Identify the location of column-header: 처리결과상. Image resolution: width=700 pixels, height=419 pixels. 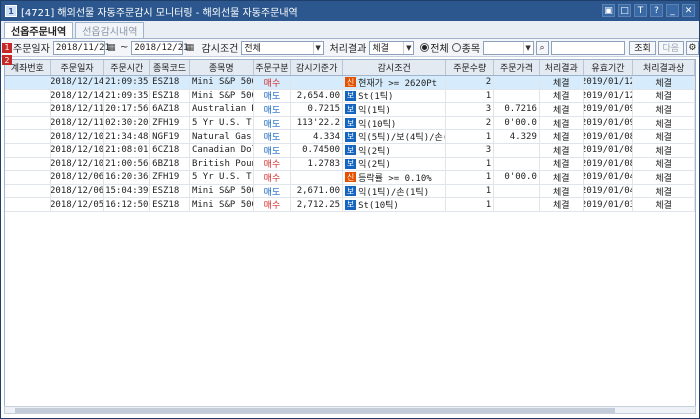
(664, 67).